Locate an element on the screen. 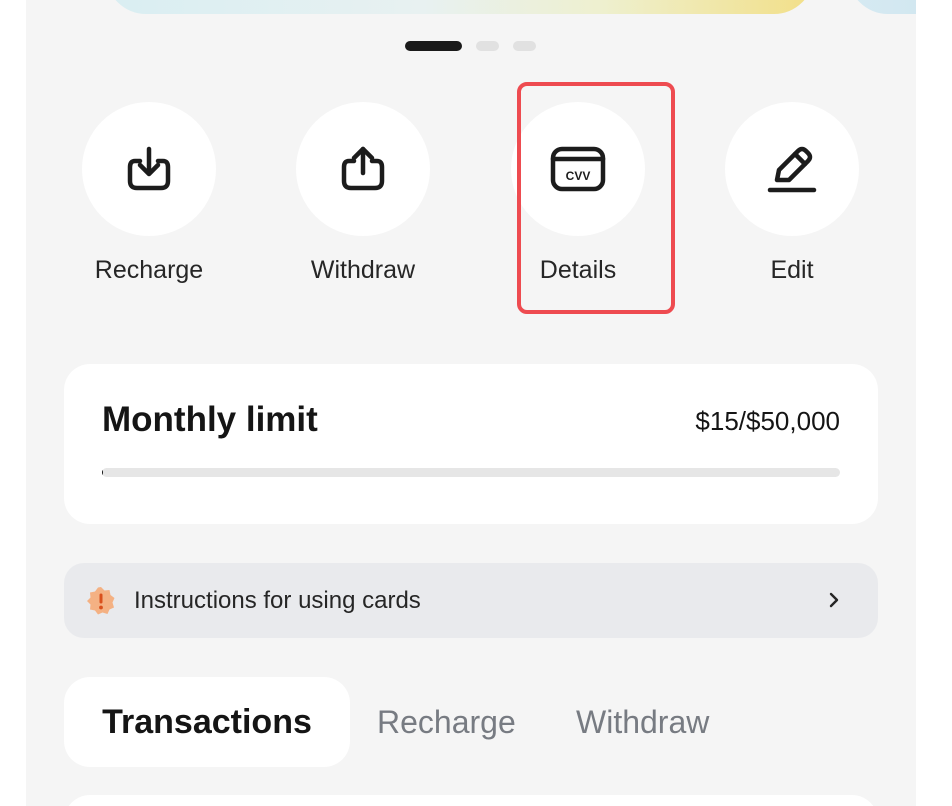  warning-badge-icon is located at coordinates (101, 601).